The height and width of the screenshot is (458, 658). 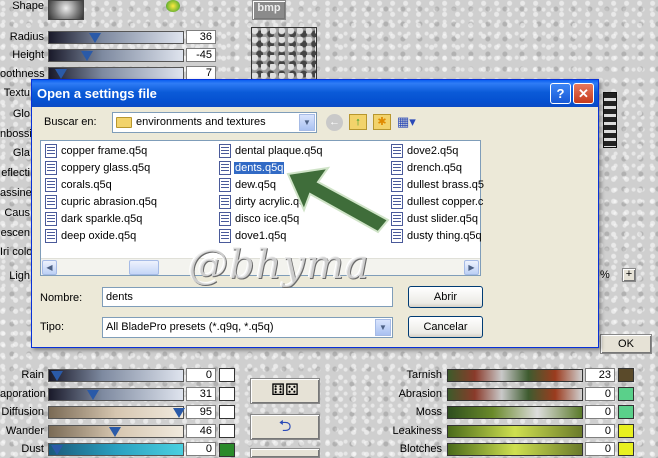 What do you see at coordinates (15, 173) in the screenshot?
I see `reflection-label: eflecti` at bounding box center [15, 173].